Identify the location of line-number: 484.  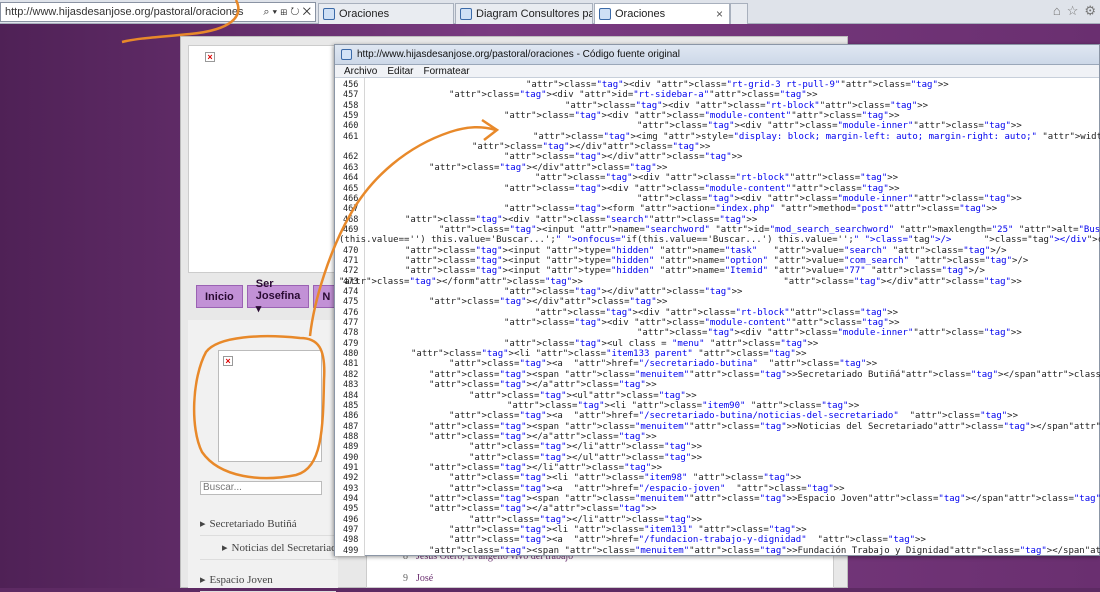
(351, 395).